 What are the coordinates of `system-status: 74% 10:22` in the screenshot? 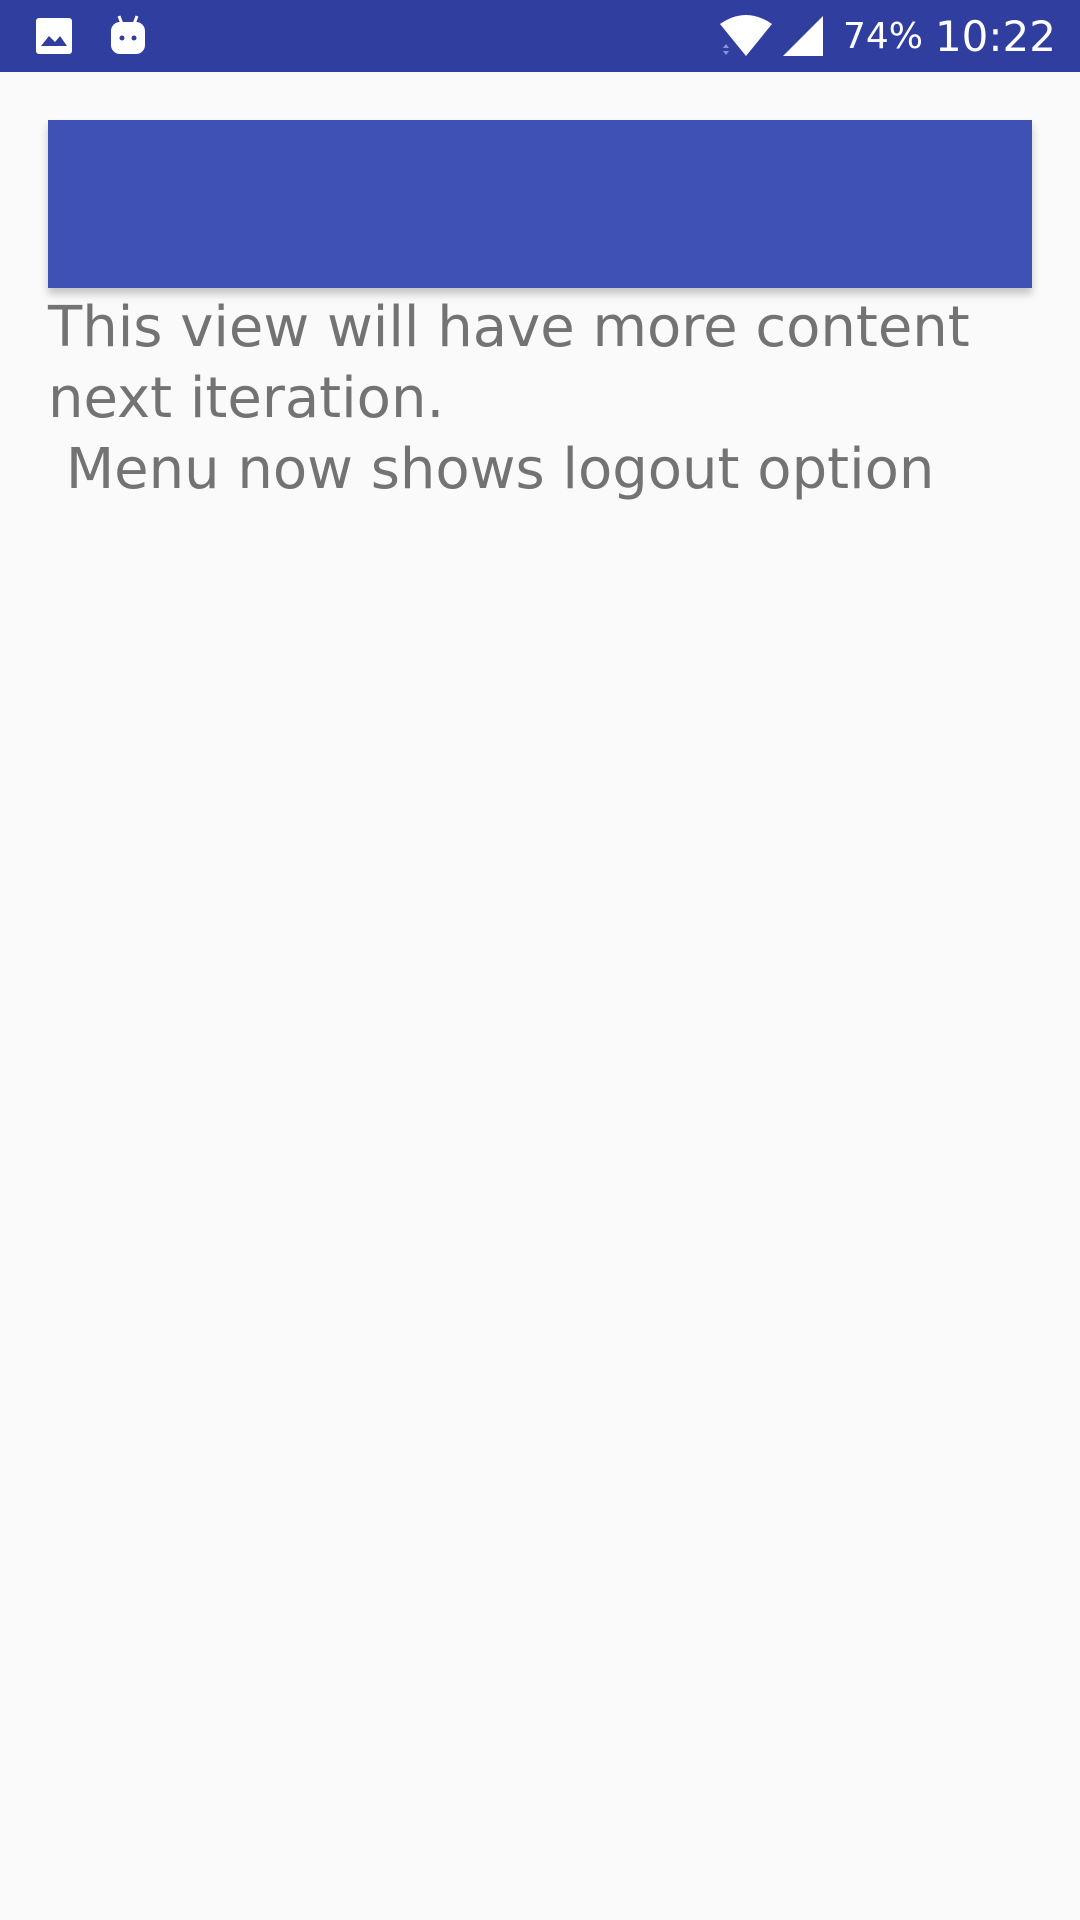 It's located at (887, 36).